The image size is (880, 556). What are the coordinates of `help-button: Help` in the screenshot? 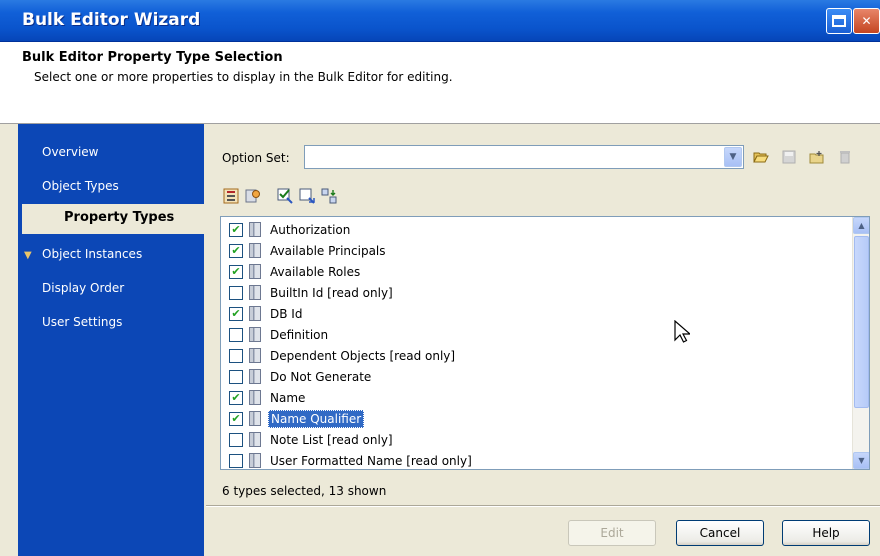 It's located at (826, 533).